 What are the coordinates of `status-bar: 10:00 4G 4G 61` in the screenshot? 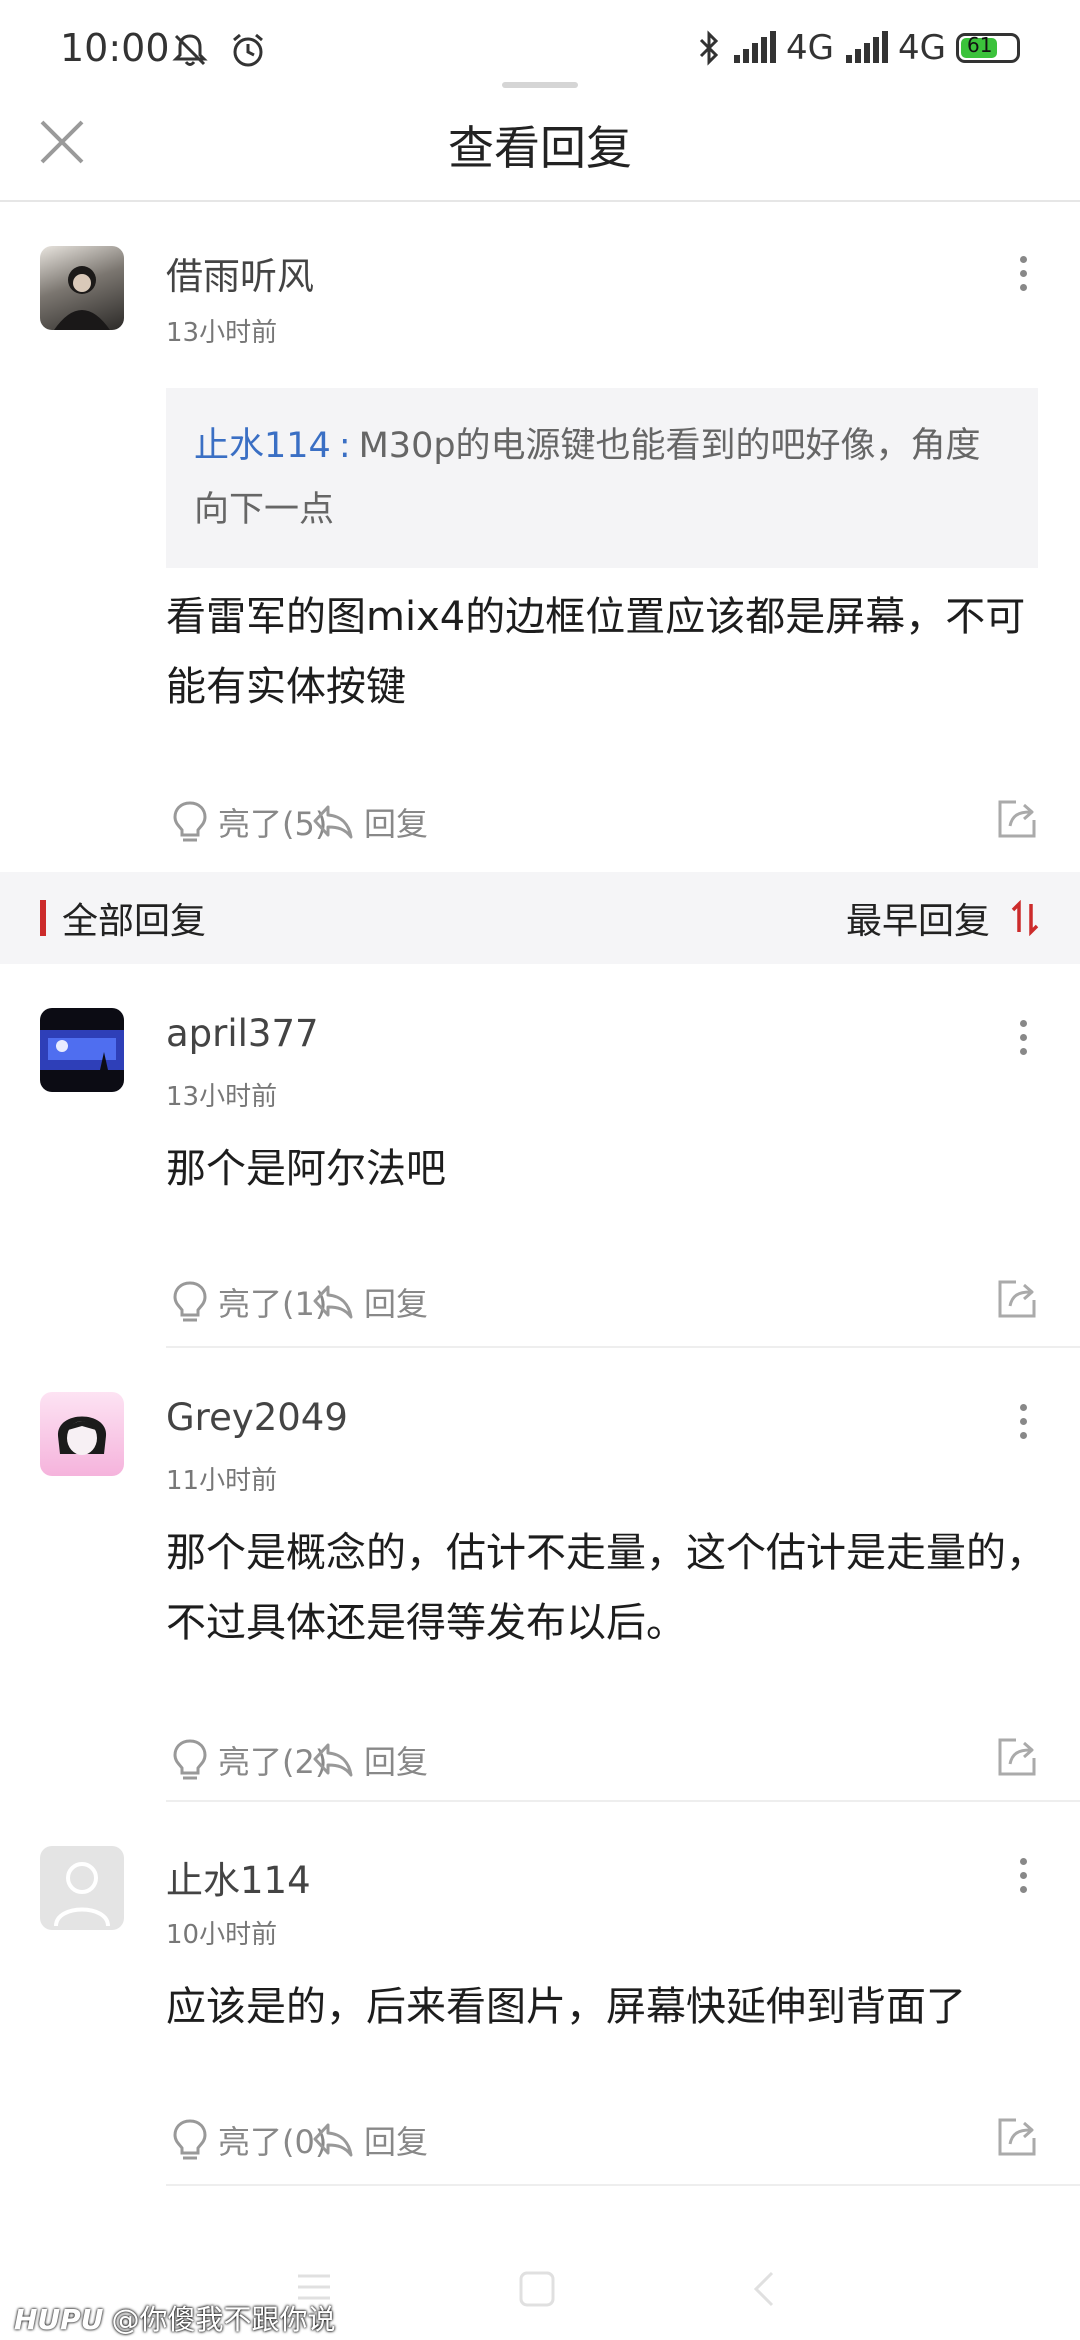 It's located at (540, 50).